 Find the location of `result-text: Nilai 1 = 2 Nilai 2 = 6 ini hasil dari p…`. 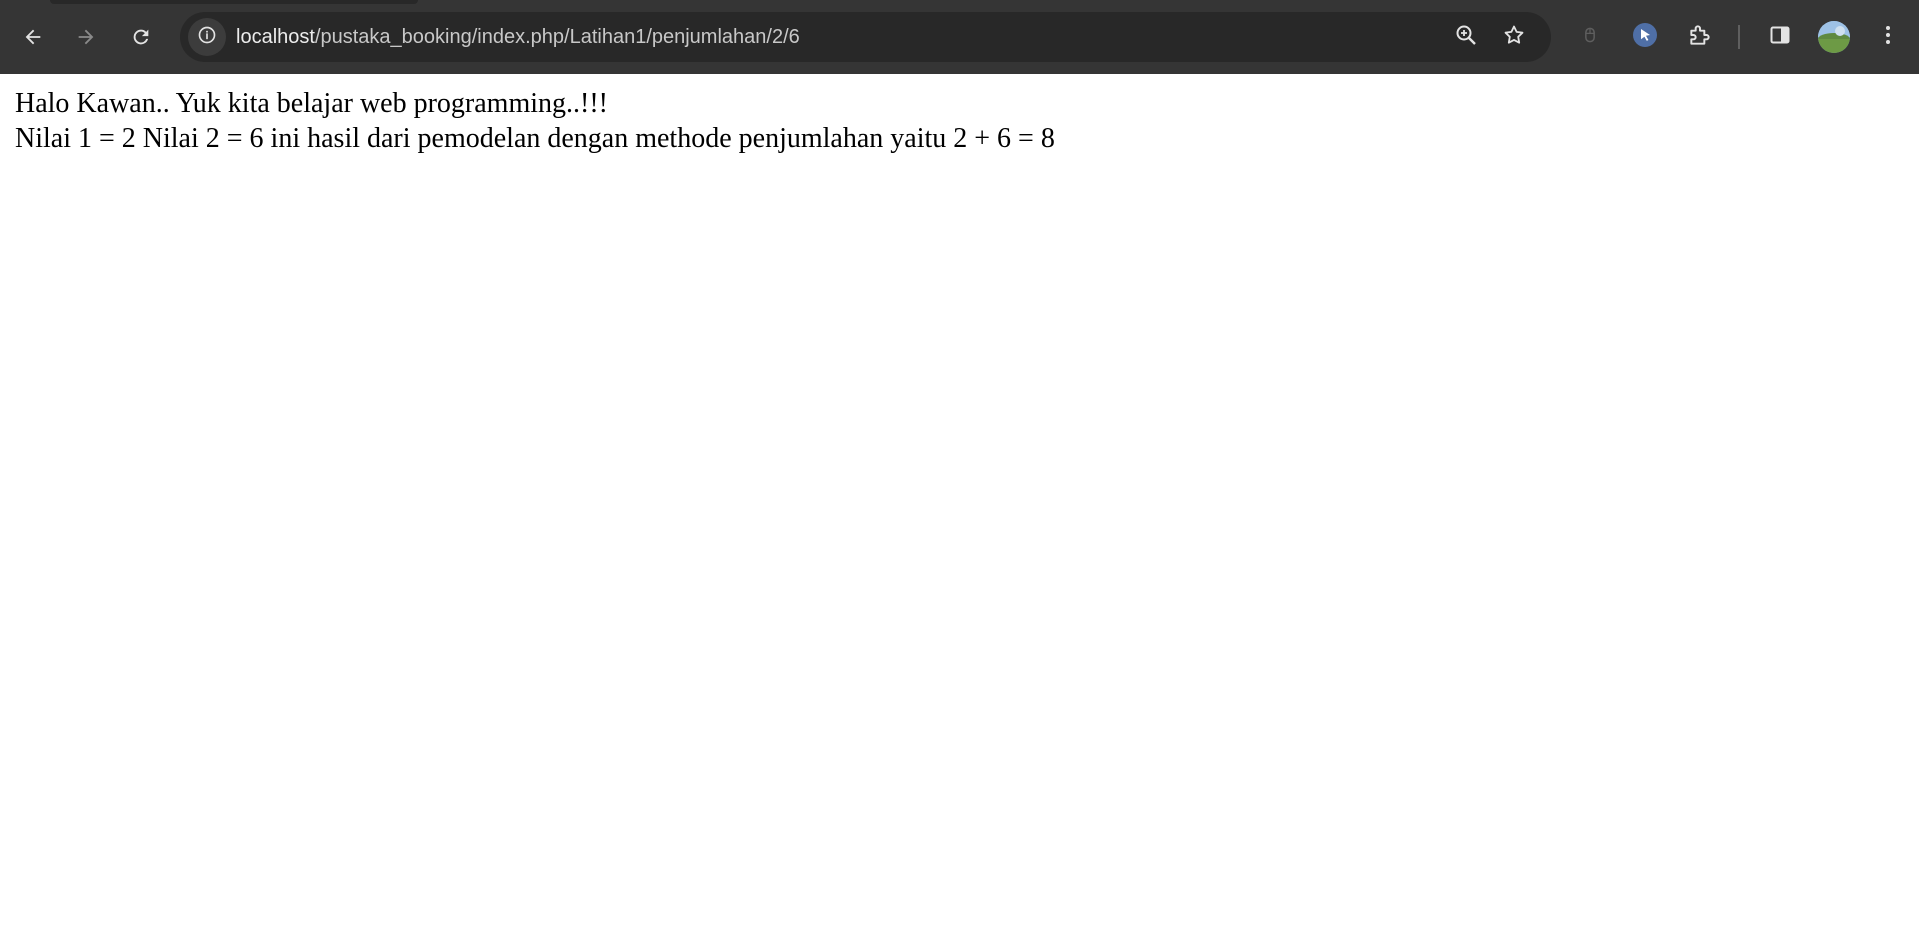

result-text: Nilai 1 = 2 Nilai 2 = 6 ini hasil dari p… is located at coordinates (535, 138).